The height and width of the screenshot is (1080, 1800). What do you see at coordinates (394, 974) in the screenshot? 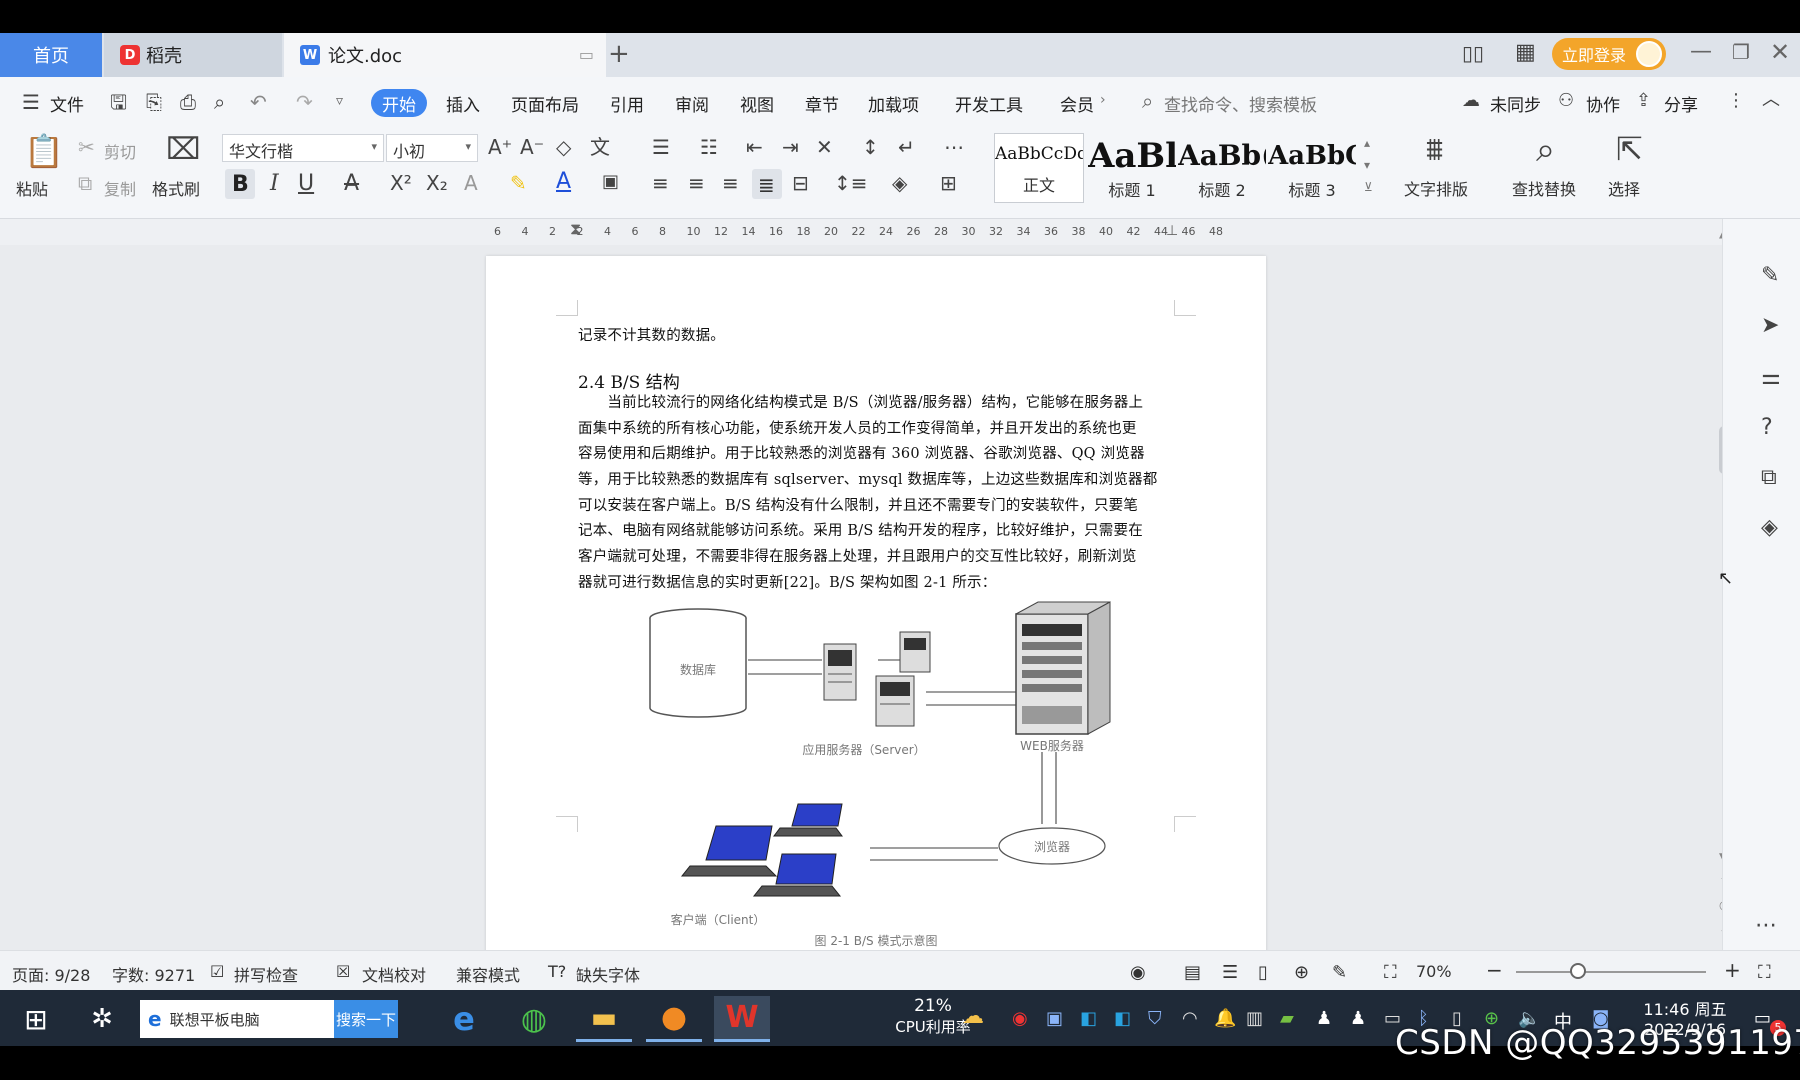
I see `proofread-button: 文档校对` at bounding box center [394, 974].